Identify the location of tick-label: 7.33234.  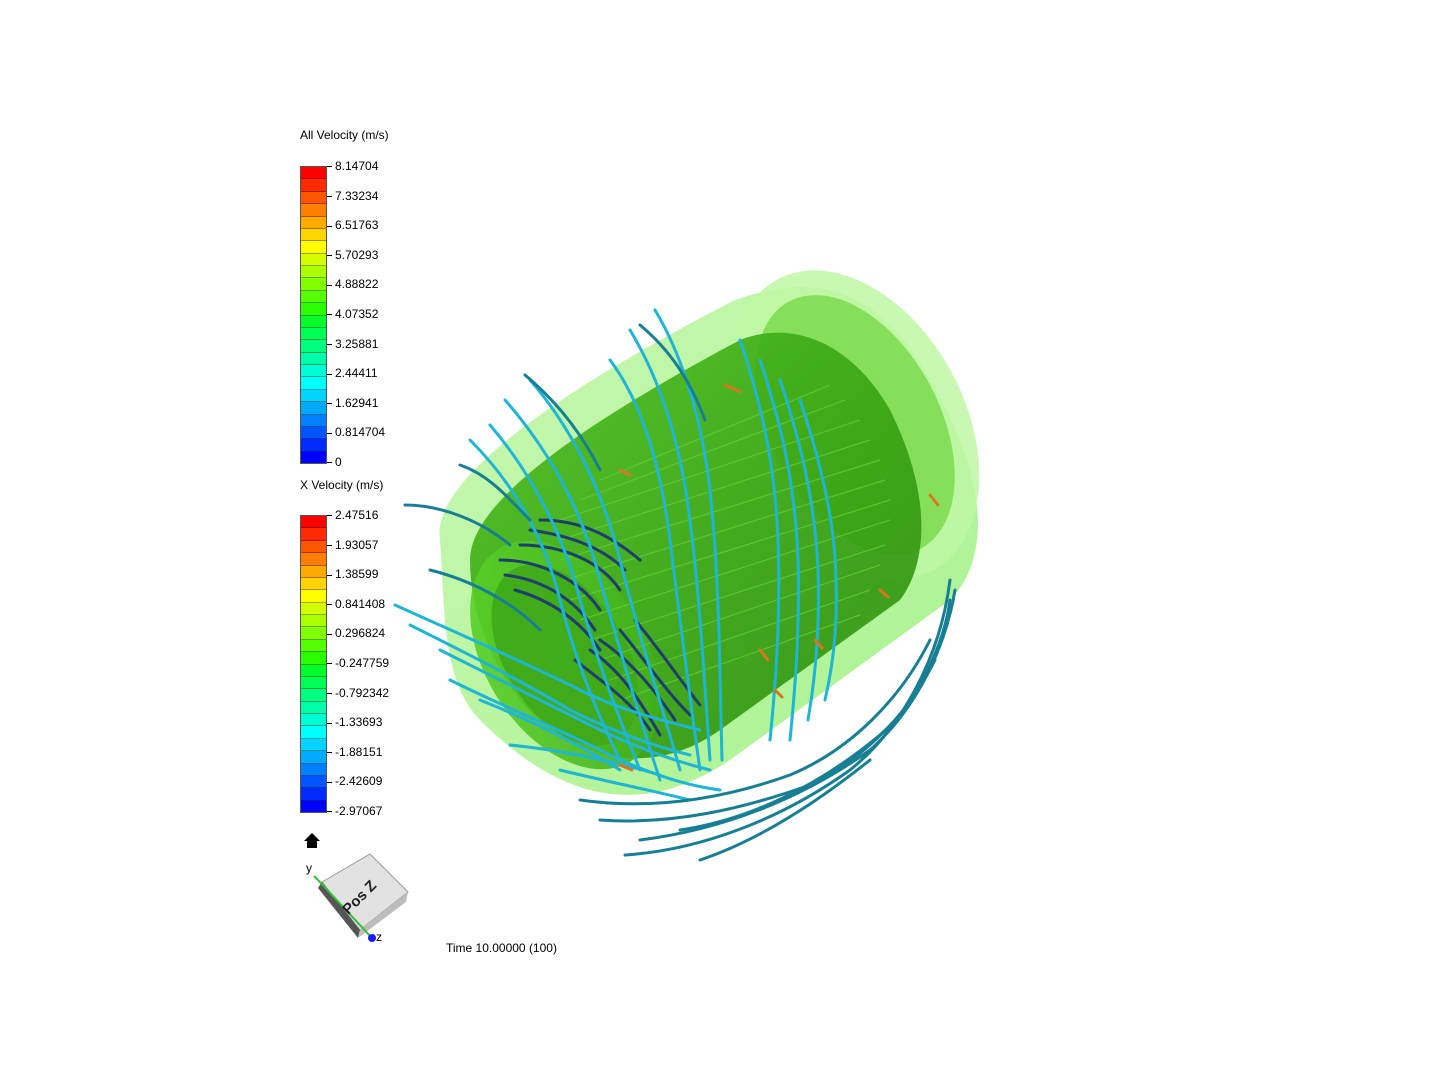
(352, 196).